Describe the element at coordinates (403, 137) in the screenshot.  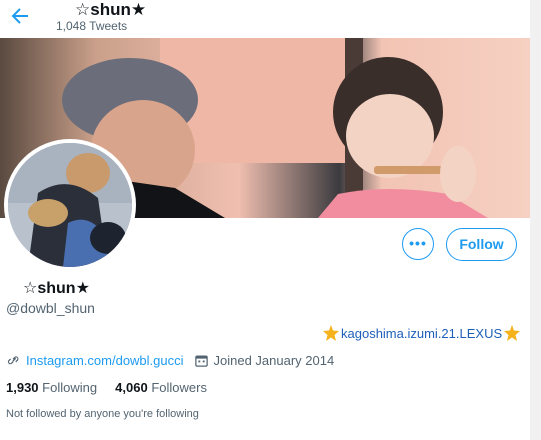
I see `banner-girl-figure` at that location.